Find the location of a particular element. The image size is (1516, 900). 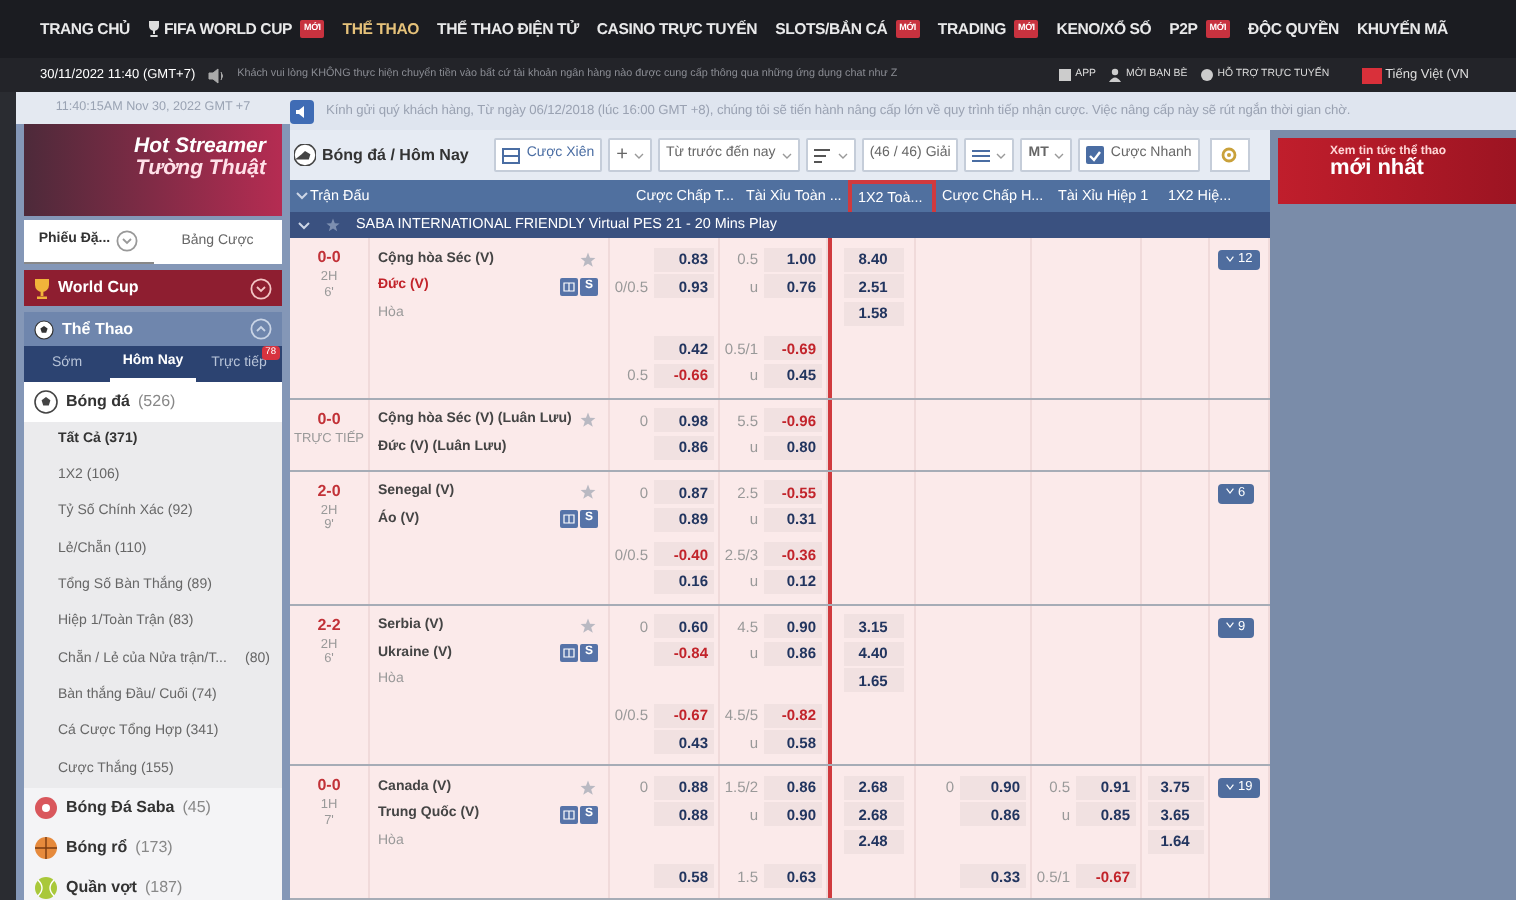

app-icon is located at coordinates (1064, 74).